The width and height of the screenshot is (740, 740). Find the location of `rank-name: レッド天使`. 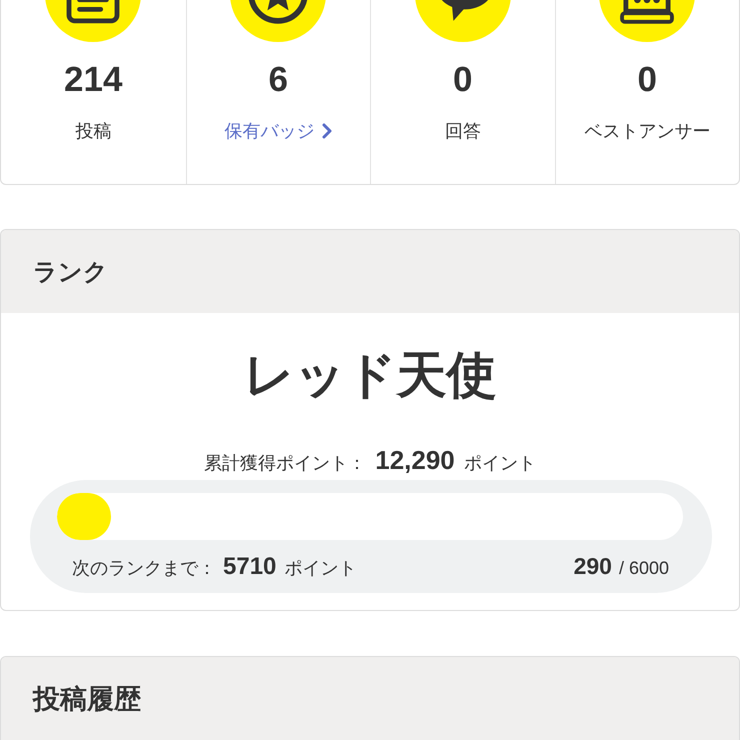

rank-name: レッド天使 is located at coordinates (370, 375).